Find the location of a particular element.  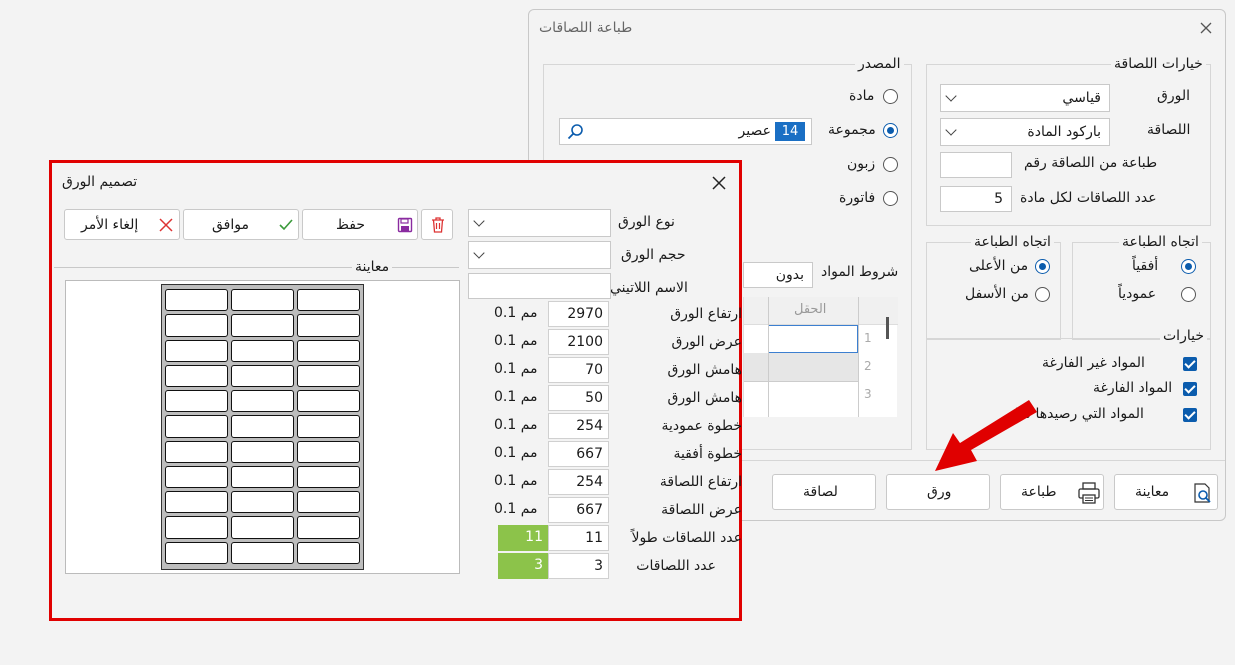

source-title: المصدر is located at coordinates (879, 64).